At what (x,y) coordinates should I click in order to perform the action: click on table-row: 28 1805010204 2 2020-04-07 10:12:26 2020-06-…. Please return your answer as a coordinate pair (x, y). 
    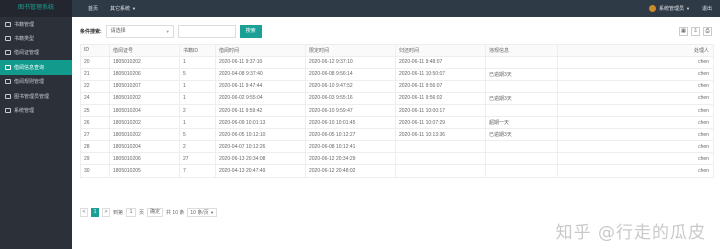
    Looking at the image, I should click on (397, 147).